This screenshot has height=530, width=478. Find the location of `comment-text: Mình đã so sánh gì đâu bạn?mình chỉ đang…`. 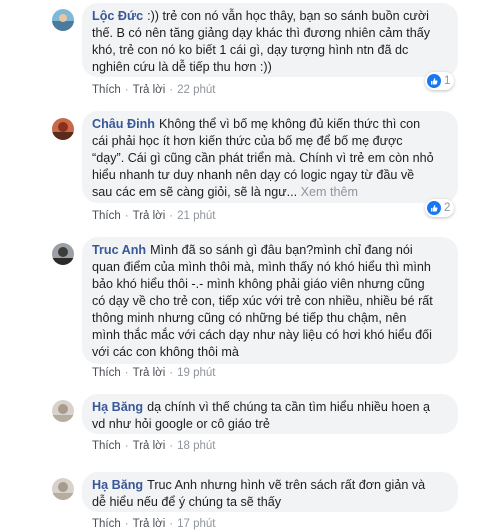

comment-text: Mình đã so sánh gì đâu bạn?mình chỉ đang… is located at coordinates (281, 250).